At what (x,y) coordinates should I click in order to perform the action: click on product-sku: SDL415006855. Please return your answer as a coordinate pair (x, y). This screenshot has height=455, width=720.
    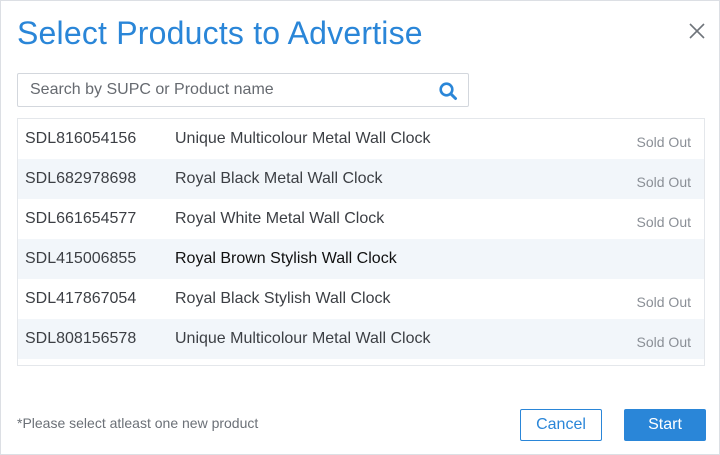
    Looking at the image, I should click on (81, 258).